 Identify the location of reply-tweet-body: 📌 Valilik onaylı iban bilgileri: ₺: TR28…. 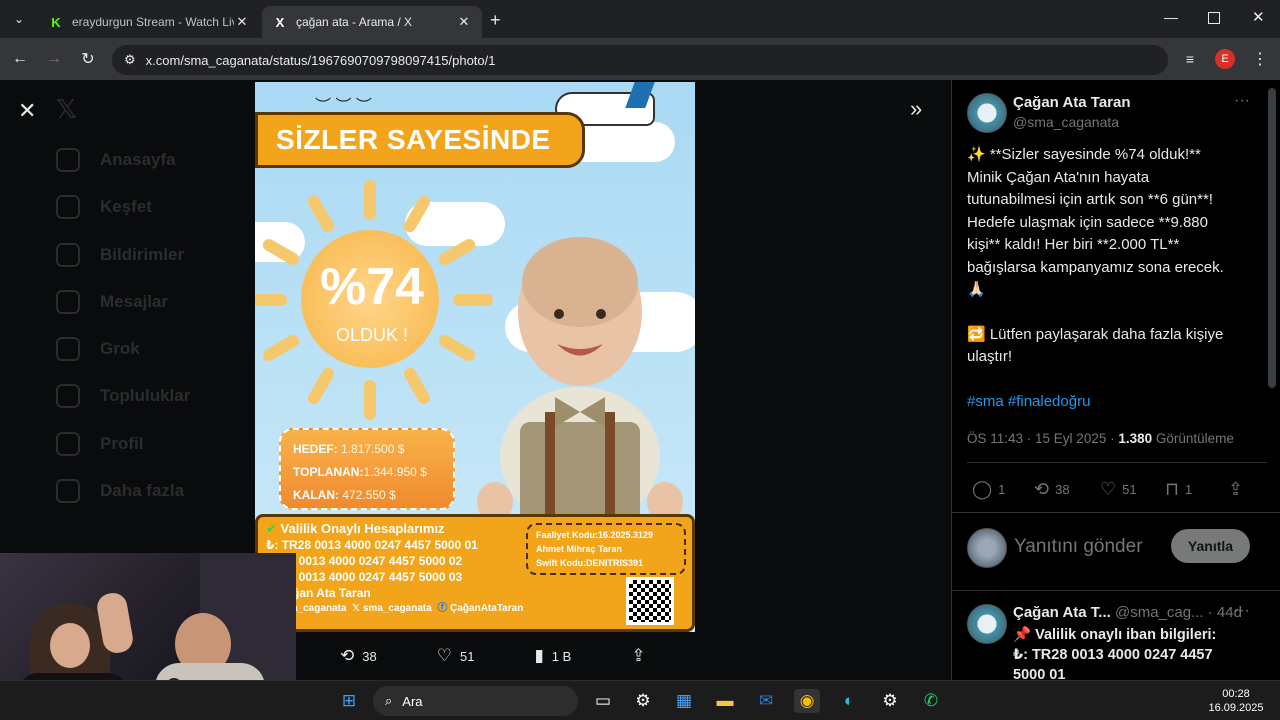
(1115, 653).